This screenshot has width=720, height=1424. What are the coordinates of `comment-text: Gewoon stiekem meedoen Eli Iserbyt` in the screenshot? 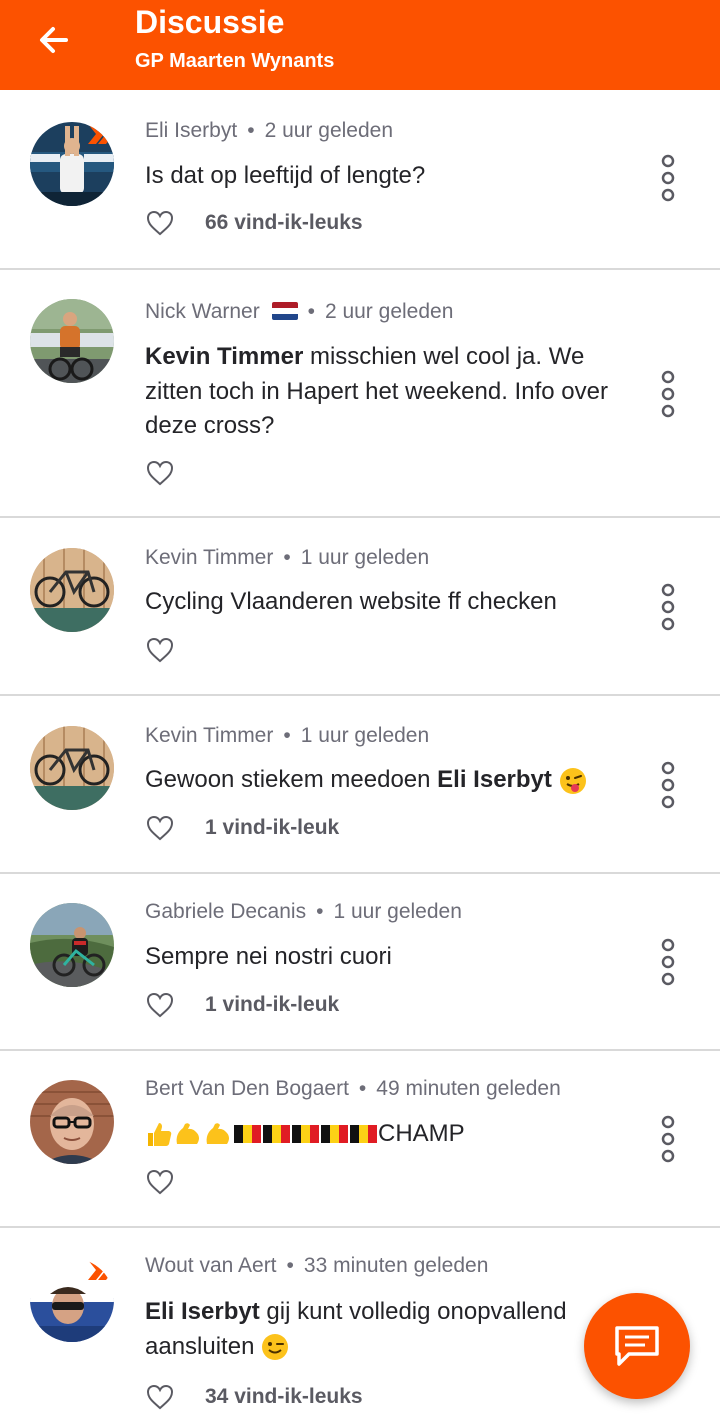 It's located at (380, 780).